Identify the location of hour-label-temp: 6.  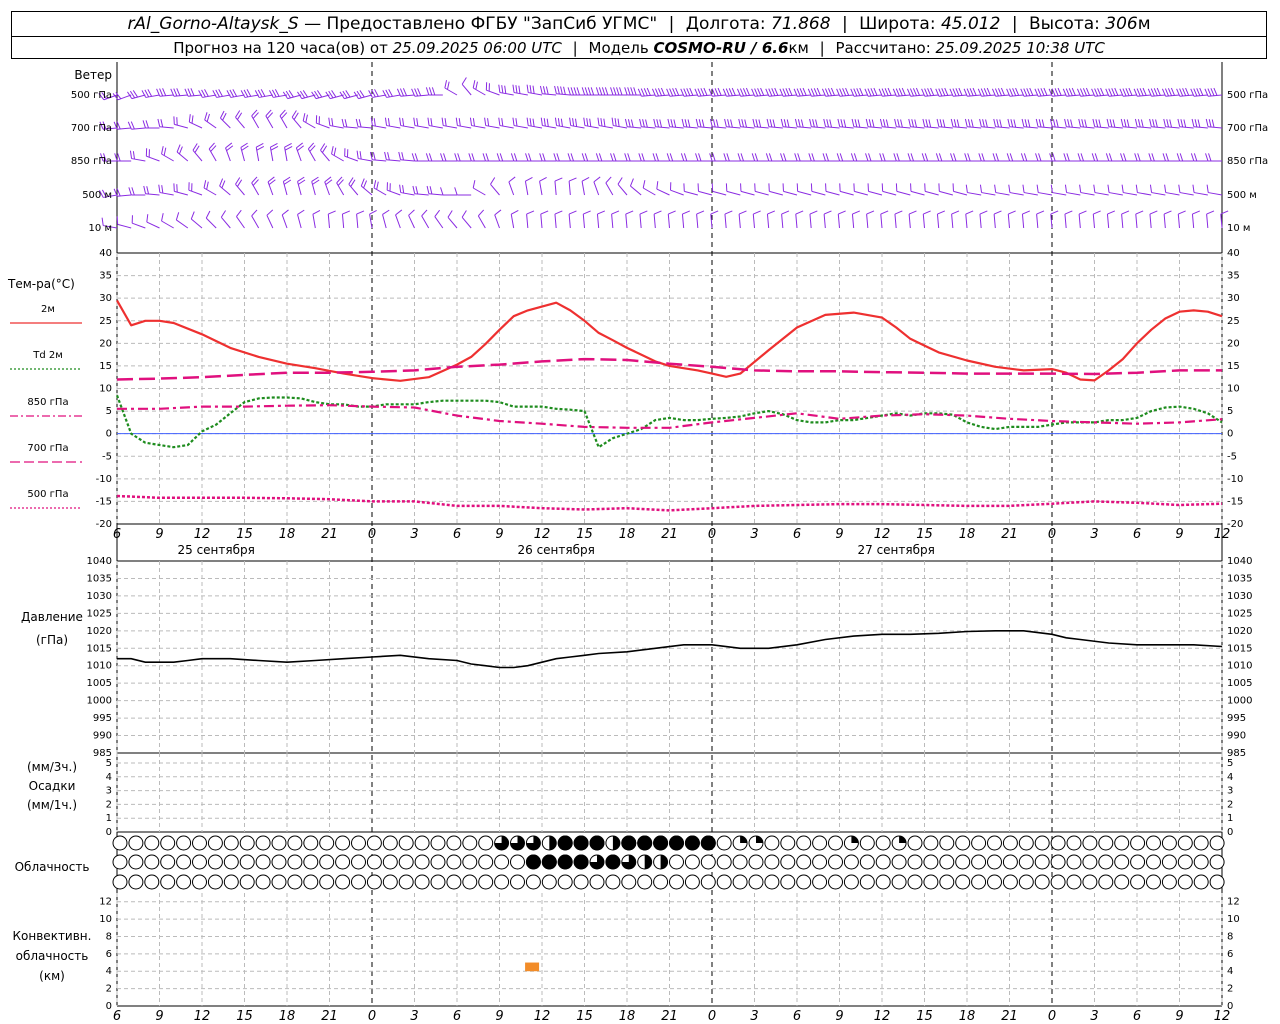
(797, 534).